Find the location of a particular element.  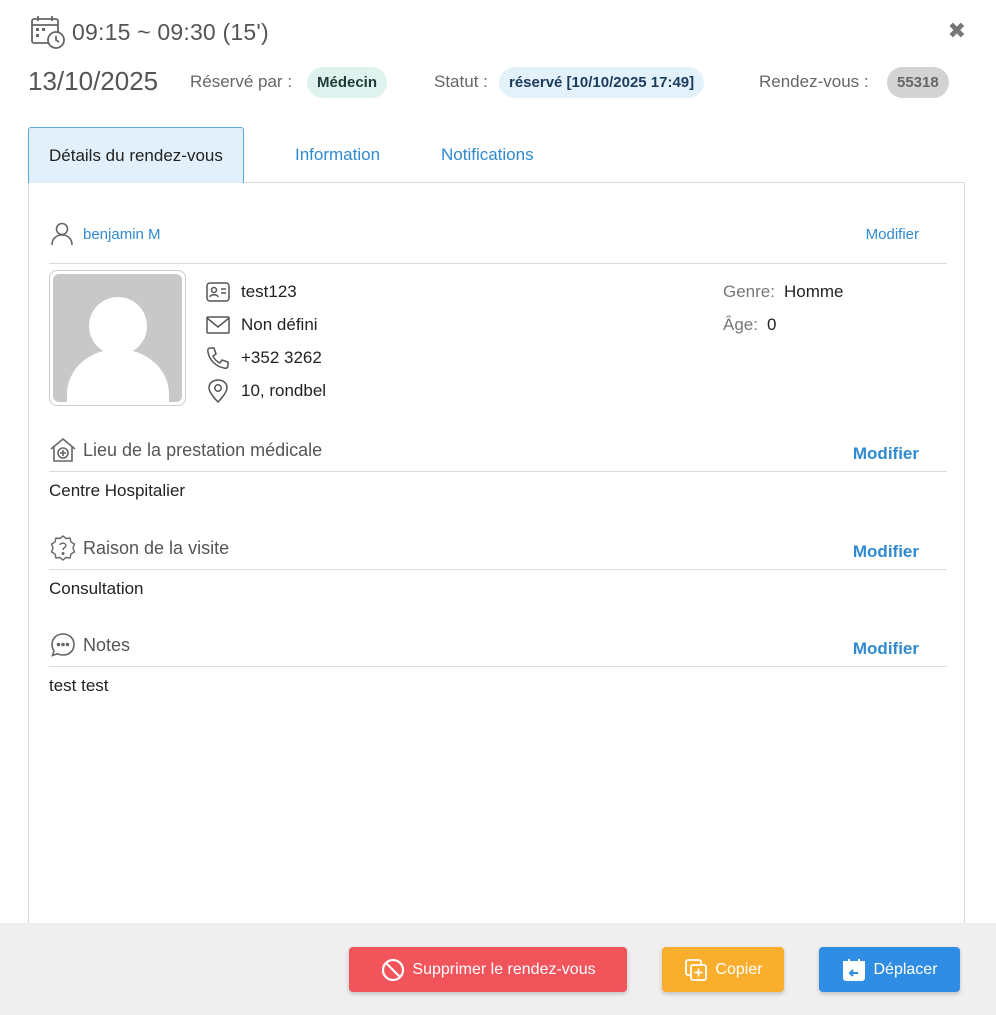

block-icon is located at coordinates (393, 969).